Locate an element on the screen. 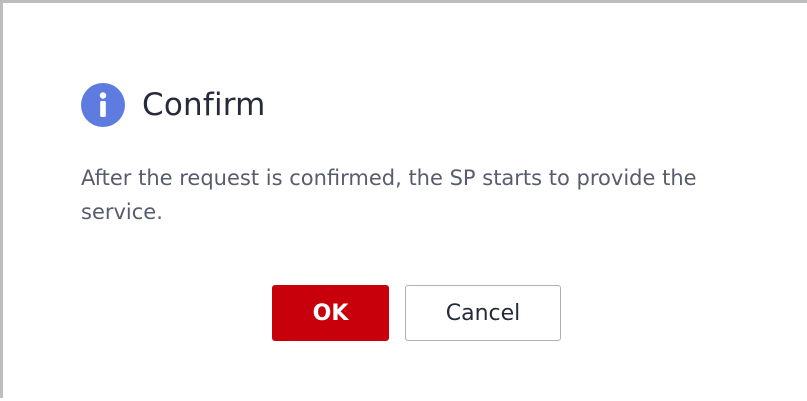 The width and height of the screenshot is (807, 401). dialog-header: Confirm is located at coordinates (173, 105).